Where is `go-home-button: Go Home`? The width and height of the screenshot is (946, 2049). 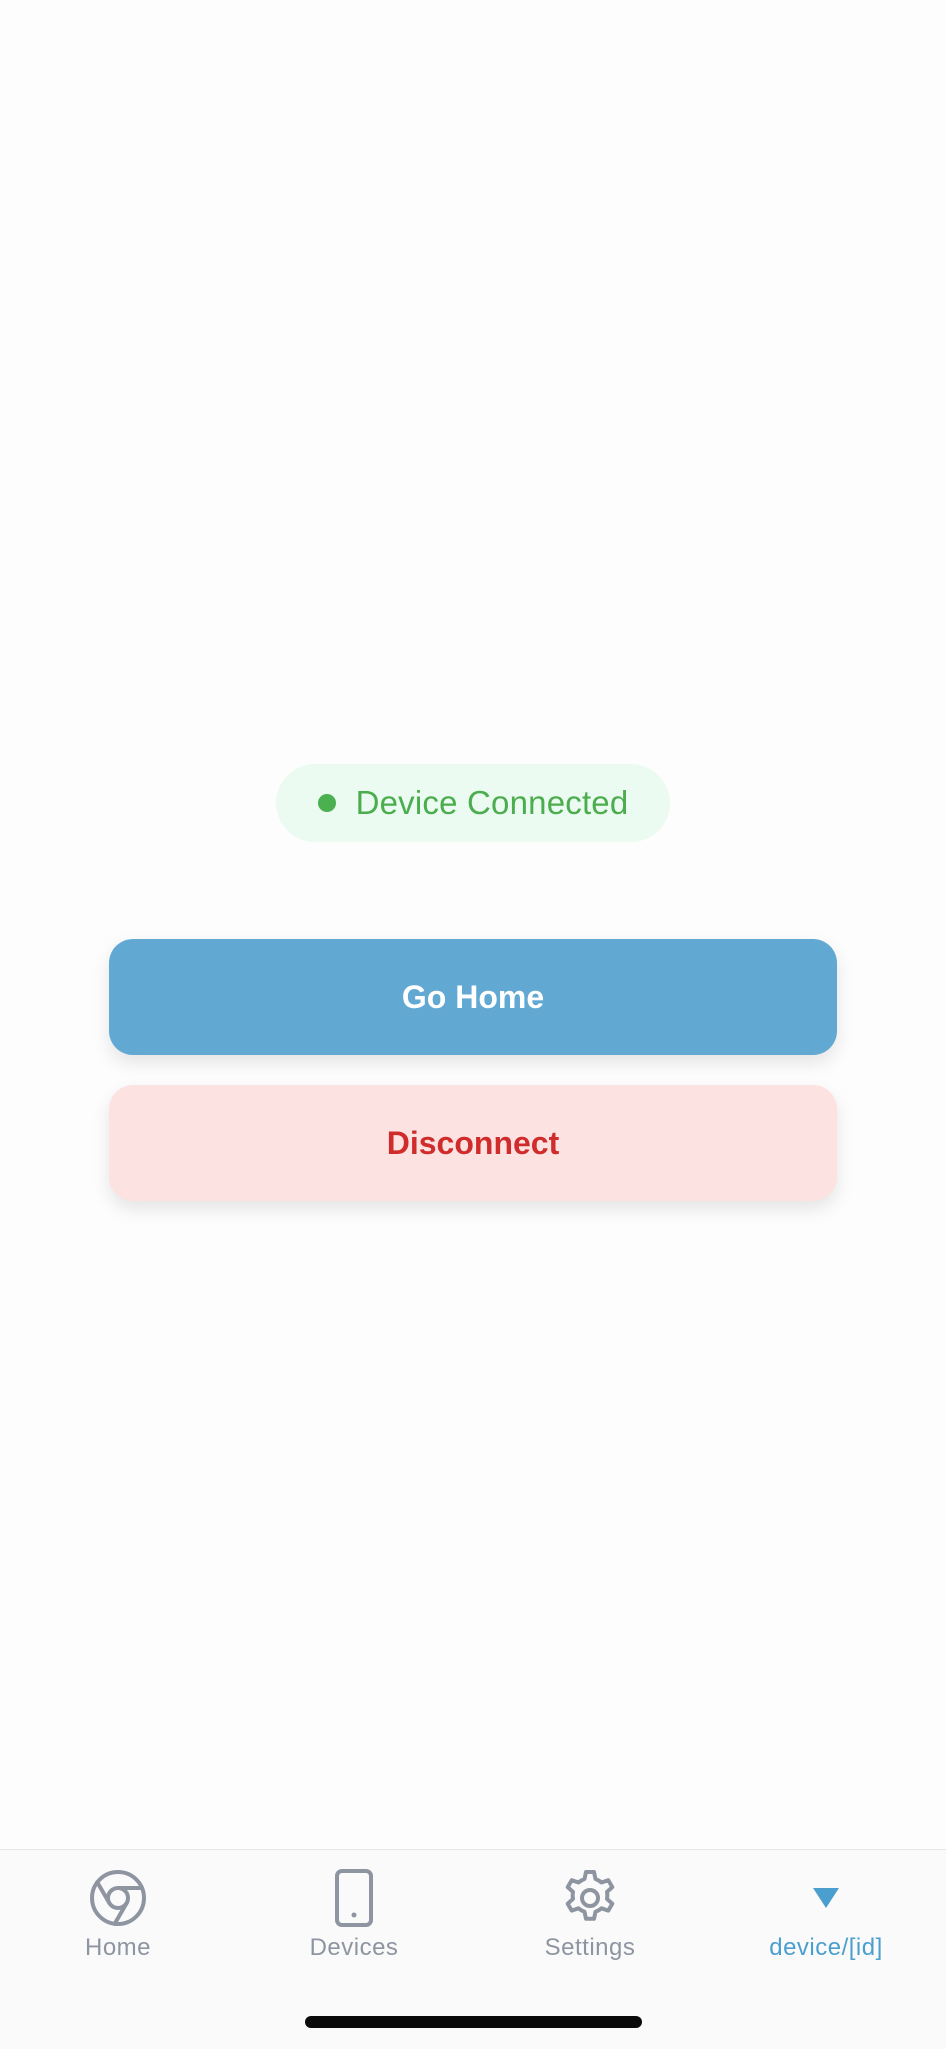
go-home-button: Go Home is located at coordinates (473, 997).